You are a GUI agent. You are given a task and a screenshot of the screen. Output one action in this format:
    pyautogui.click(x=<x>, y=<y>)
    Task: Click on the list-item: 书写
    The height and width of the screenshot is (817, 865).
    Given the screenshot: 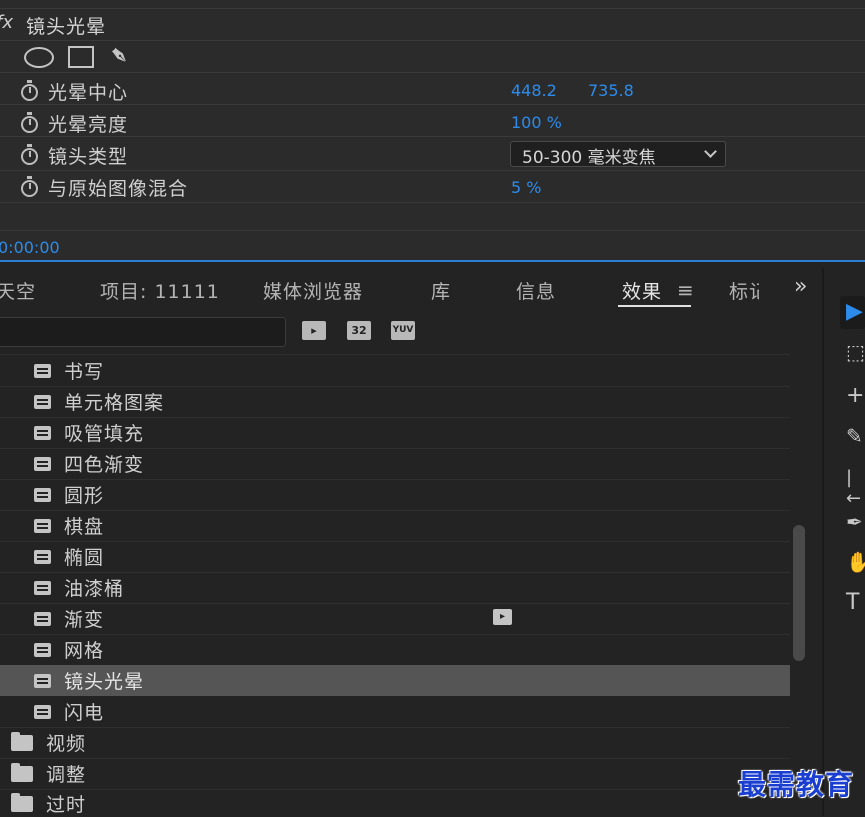 What is the action you would take?
    pyautogui.click(x=395, y=370)
    